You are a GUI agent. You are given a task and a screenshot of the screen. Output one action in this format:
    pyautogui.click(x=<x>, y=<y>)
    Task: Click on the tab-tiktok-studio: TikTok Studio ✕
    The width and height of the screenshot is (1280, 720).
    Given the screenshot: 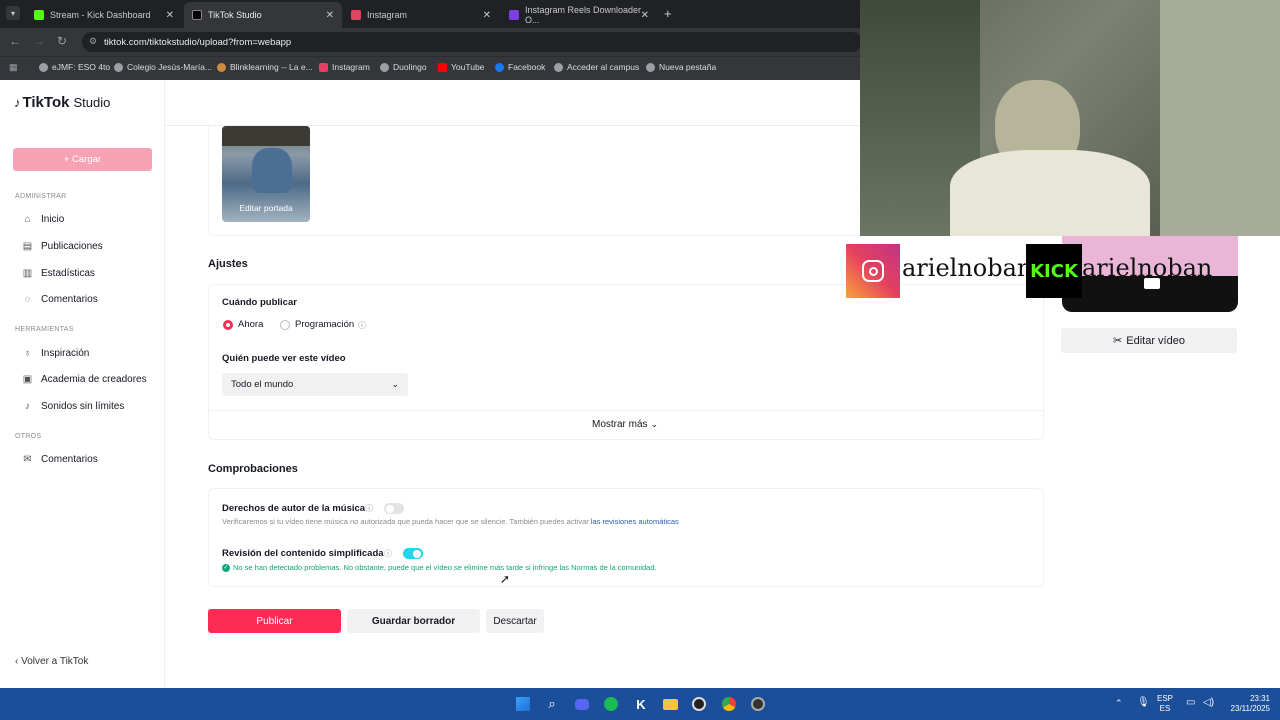 What is the action you would take?
    pyautogui.click(x=263, y=15)
    